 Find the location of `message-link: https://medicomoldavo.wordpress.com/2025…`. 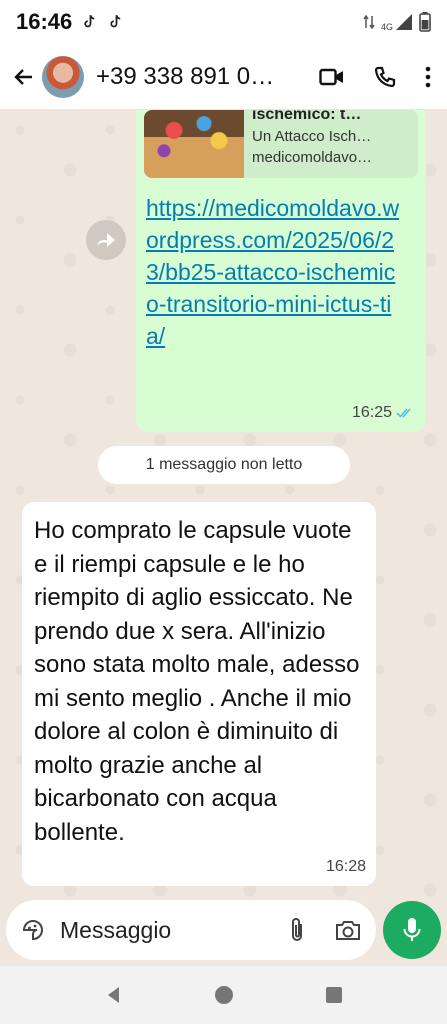

message-link: https://medicomoldavo.wordpress.com/2025… is located at coordinates (274, 272).